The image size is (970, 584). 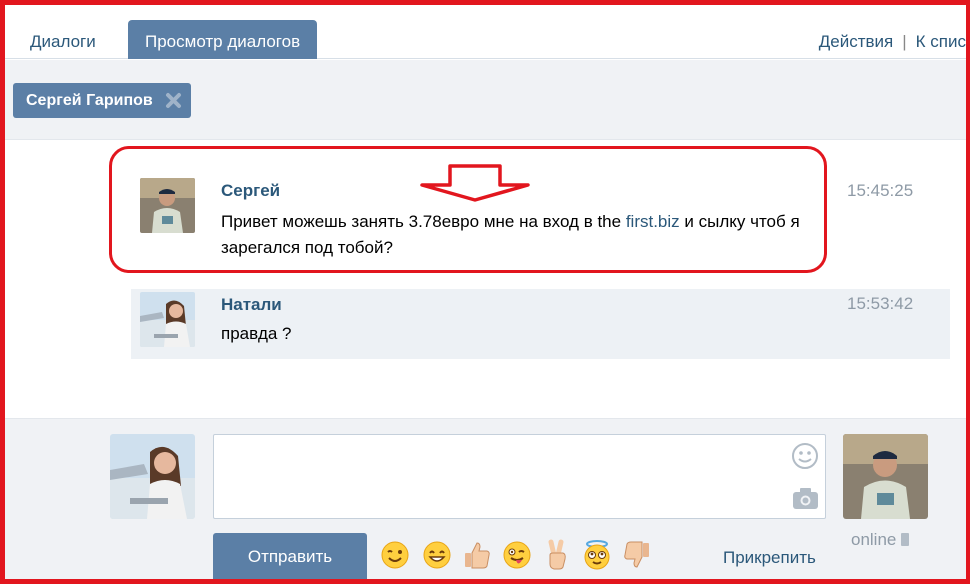 I want to click on smile-icon, so click(x=805, y=456).